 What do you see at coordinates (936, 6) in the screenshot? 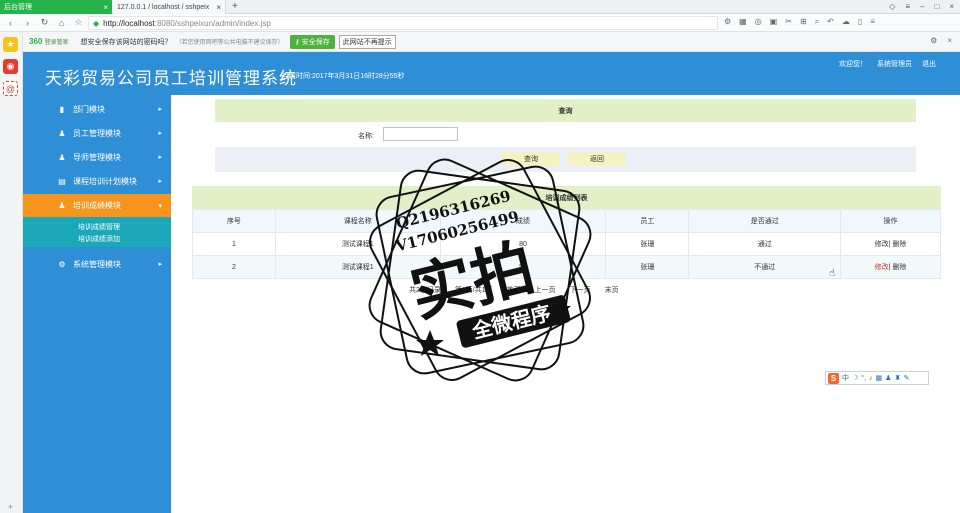
I see `maximize-icon: □` at bounding box center [936, 6].